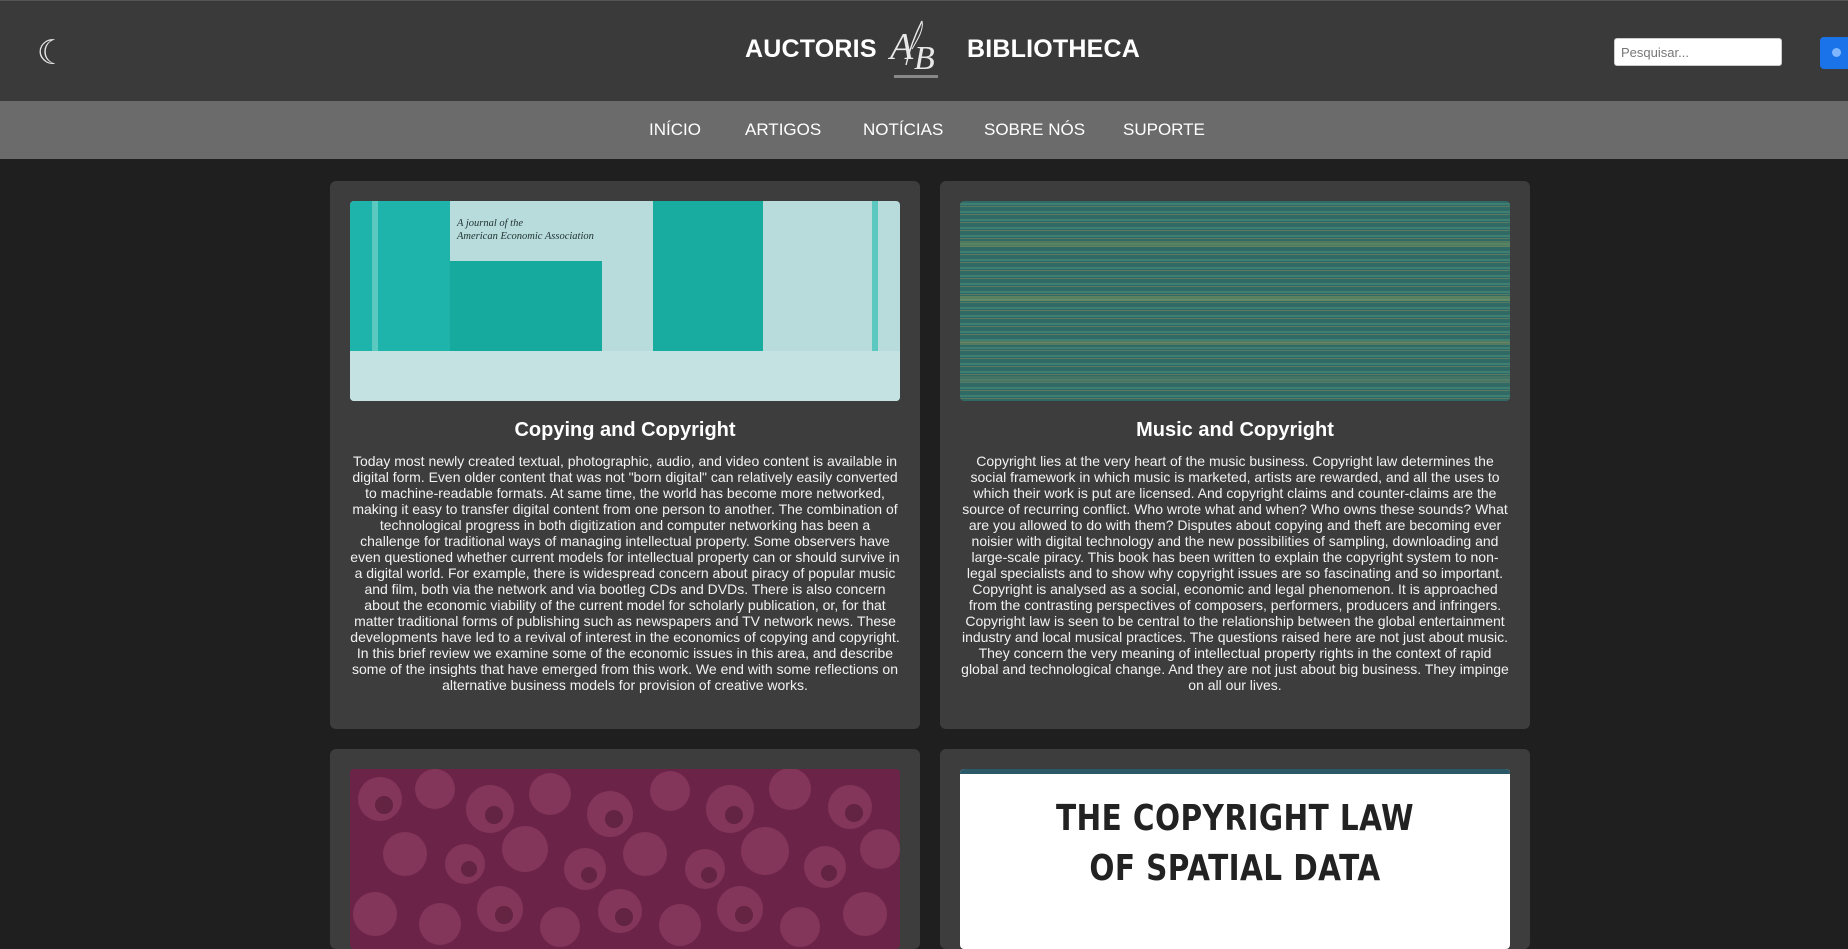  I want to click on article-card, so click(625, 849).